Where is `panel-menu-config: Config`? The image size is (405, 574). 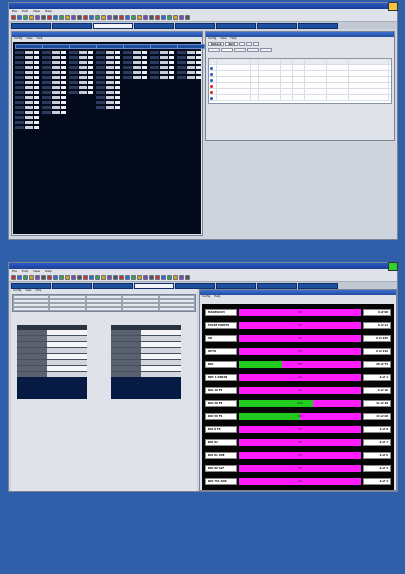 panel-menu-config: Config is located at coordinates (206, 297).